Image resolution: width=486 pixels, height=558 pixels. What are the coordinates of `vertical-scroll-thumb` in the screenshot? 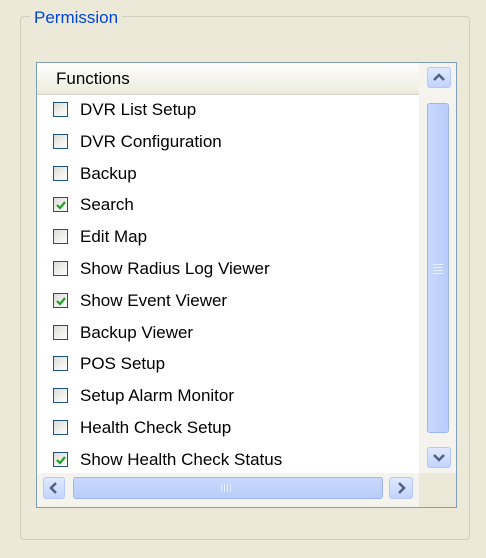 It's located at (438, 268).